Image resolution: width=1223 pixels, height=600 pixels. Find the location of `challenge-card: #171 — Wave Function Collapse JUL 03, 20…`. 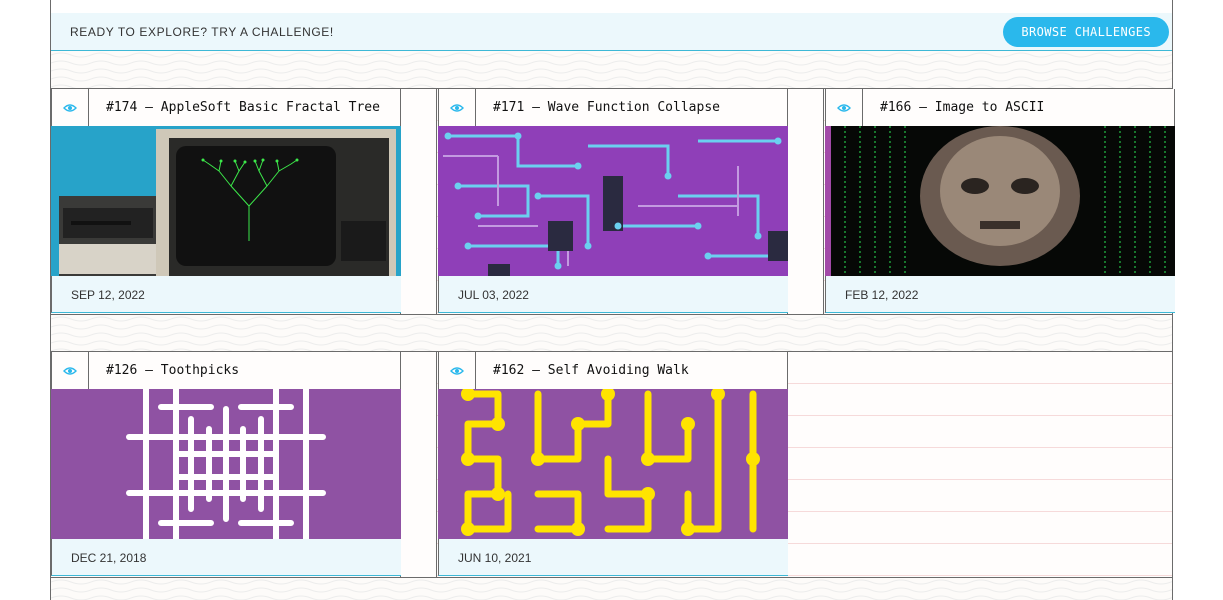

challenge-card: #171 — Wave Function Collapse JUL 03, 20… is located at coordinates (613, 202).